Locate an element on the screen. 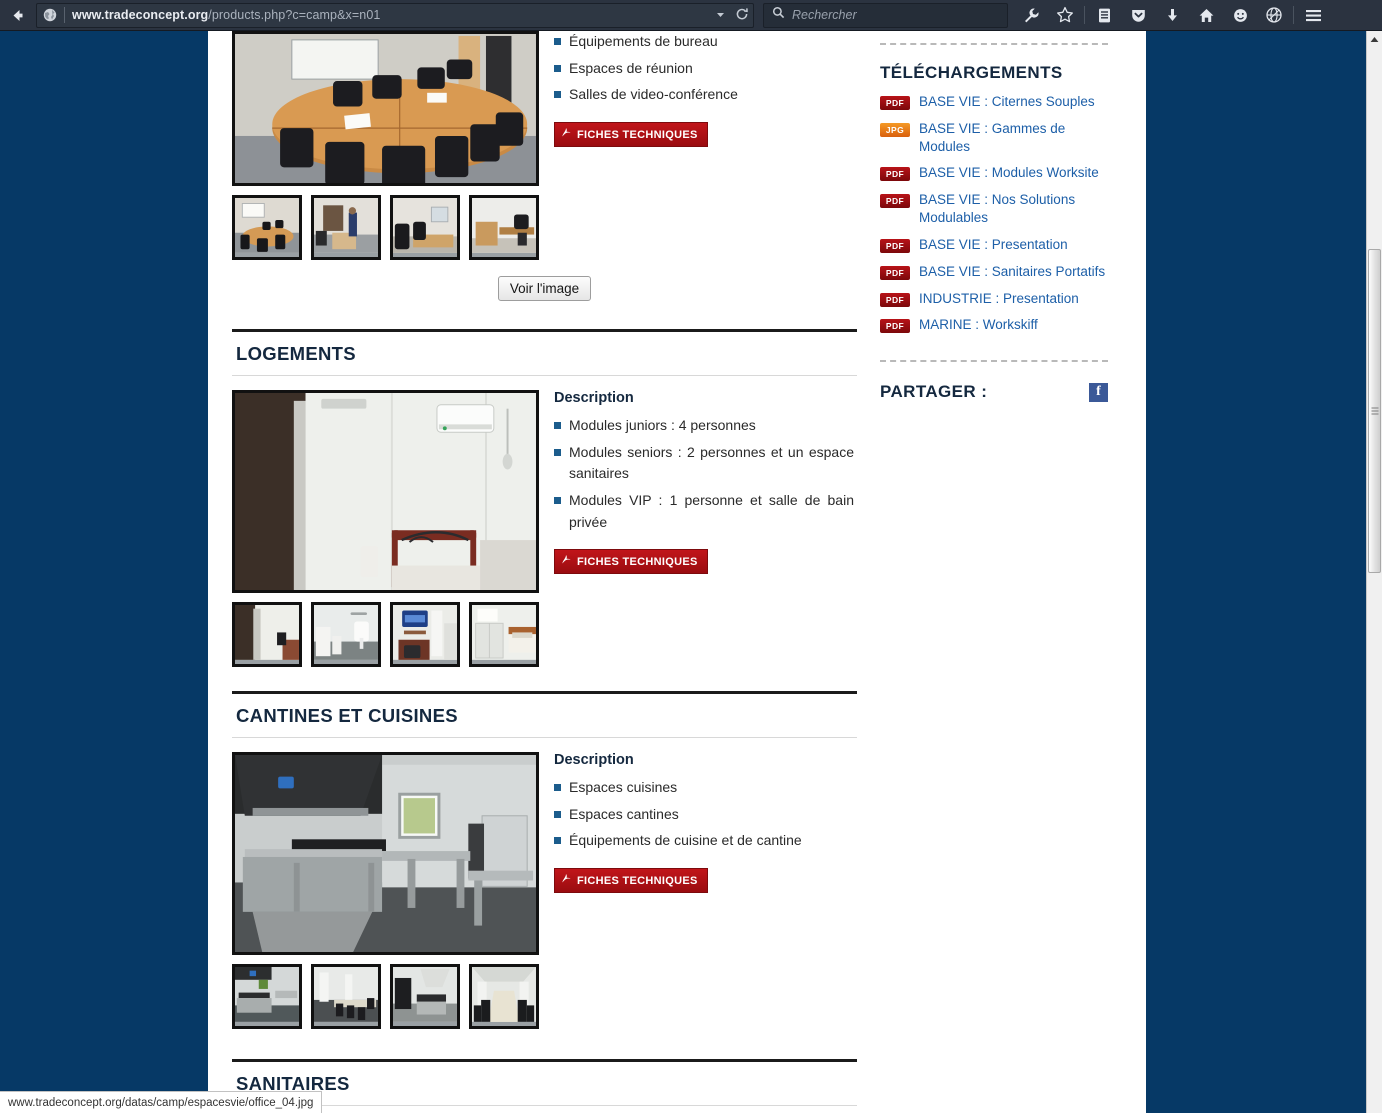 This screenshot has height=1113, width=1382. download-link: BASE VIE : Nos Solutions Modulables is located at coordinates (1015, 209).